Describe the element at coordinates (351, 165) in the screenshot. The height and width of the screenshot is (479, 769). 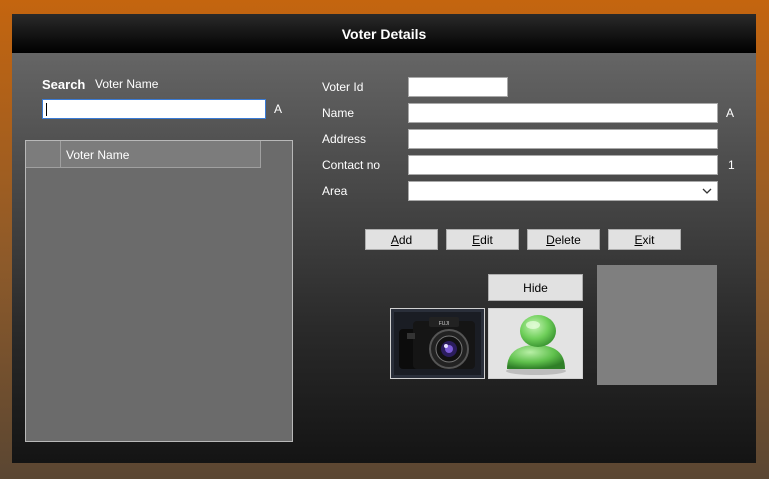
I see `contact-label: Contact no` at that location.